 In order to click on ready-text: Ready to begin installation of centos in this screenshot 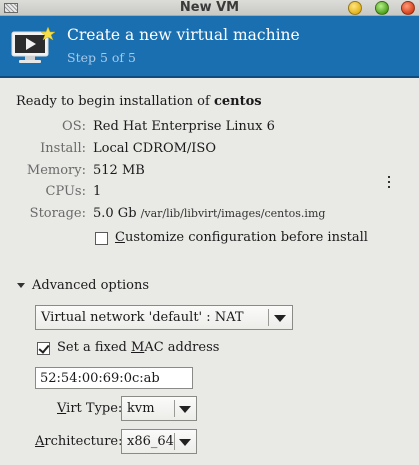, I will do `click(139, 101)`.